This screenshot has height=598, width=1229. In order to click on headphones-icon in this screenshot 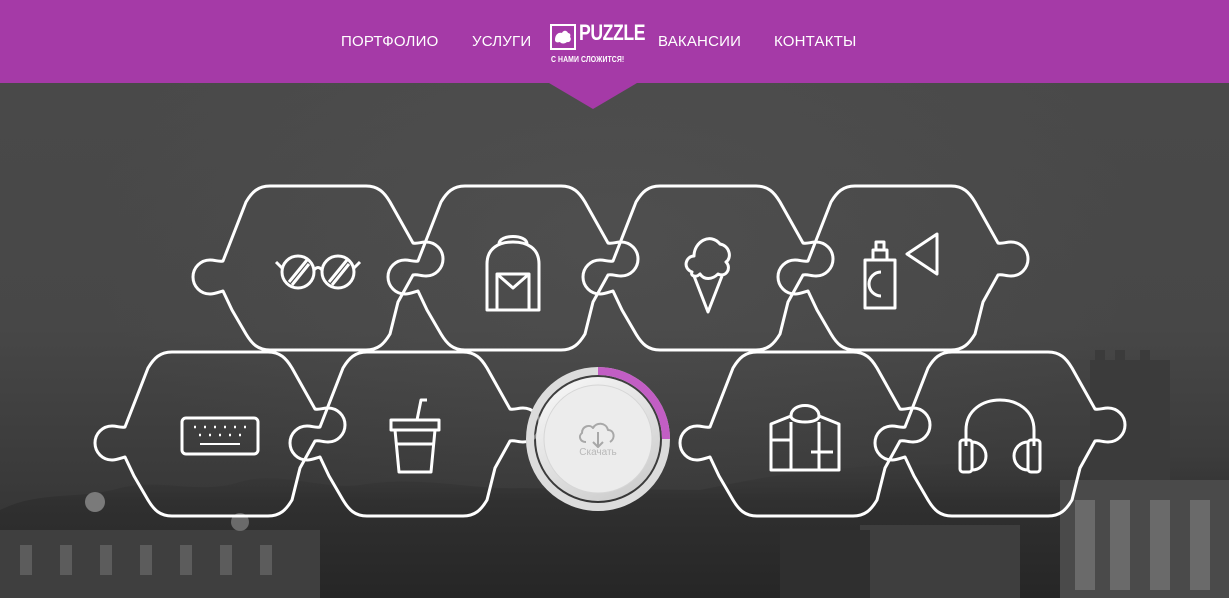, I will do `click(1000, 436)`.